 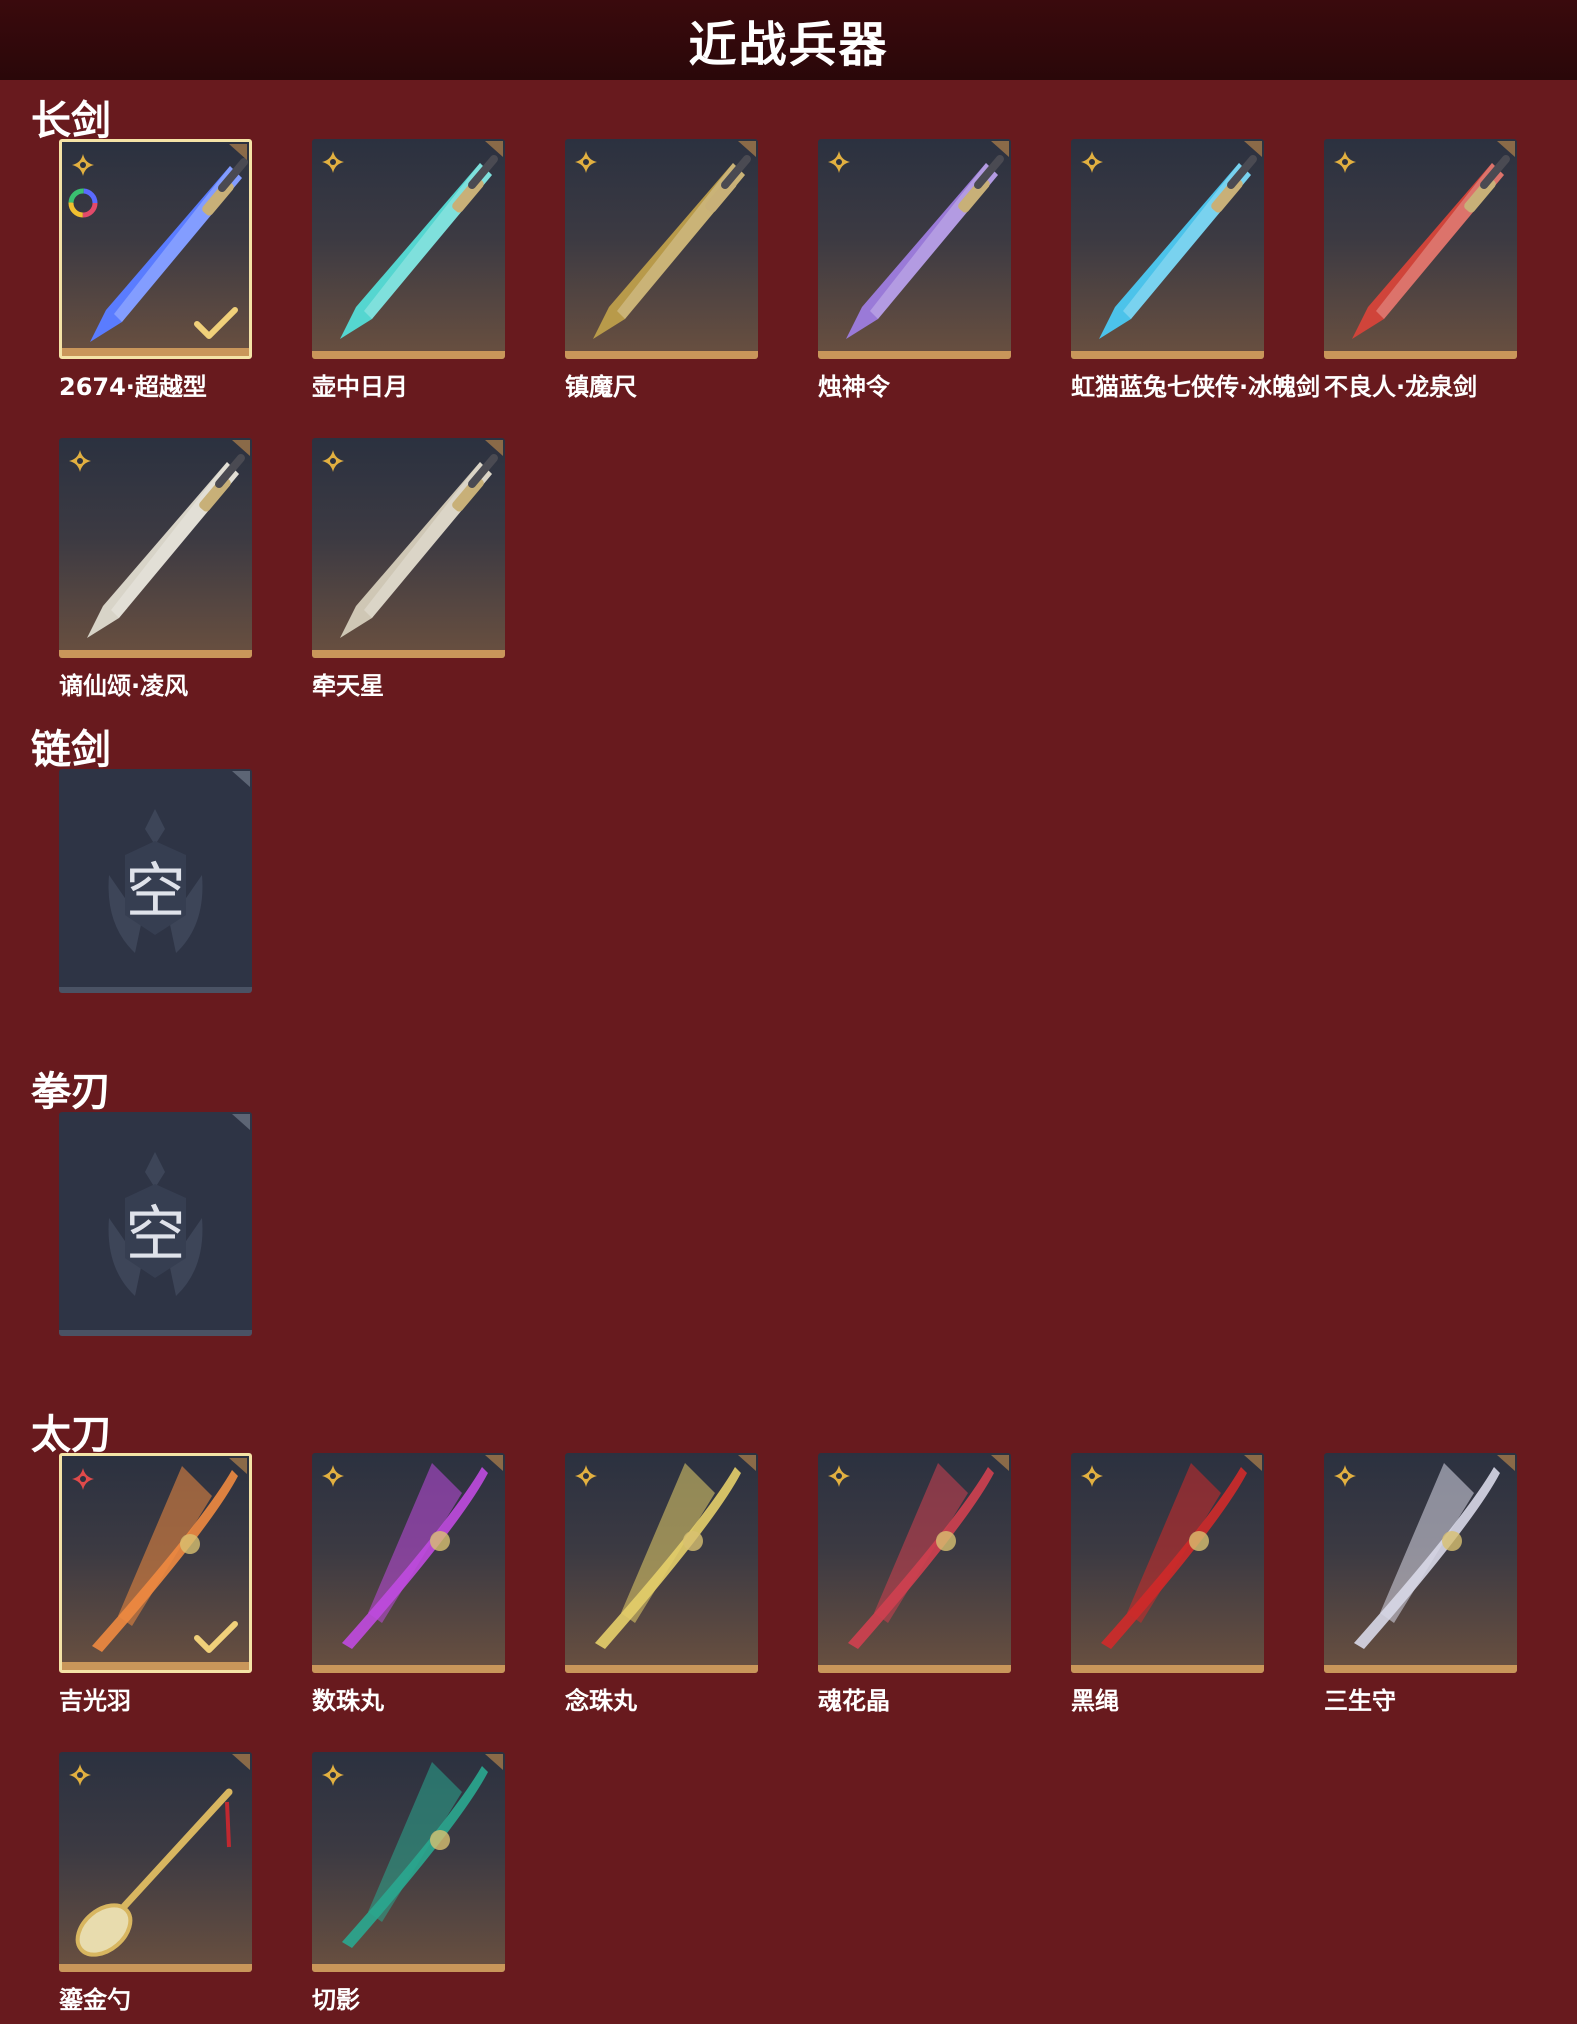 What do you see at coordinates (788, 45) in the screenshot?
I see `page-title: 近战兵器` at bounding box center [788, 45].